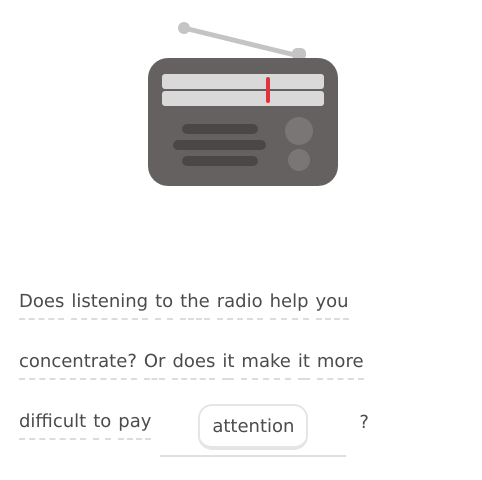  I want to click on word-token: help, so click(289, 305).